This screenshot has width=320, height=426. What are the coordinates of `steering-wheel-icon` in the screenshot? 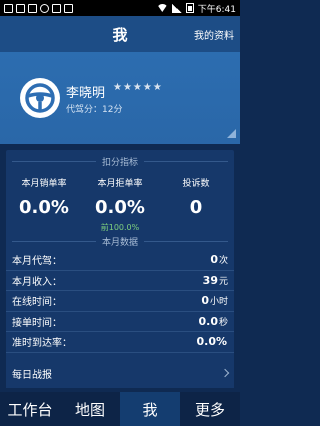 It's located at (40, 98).